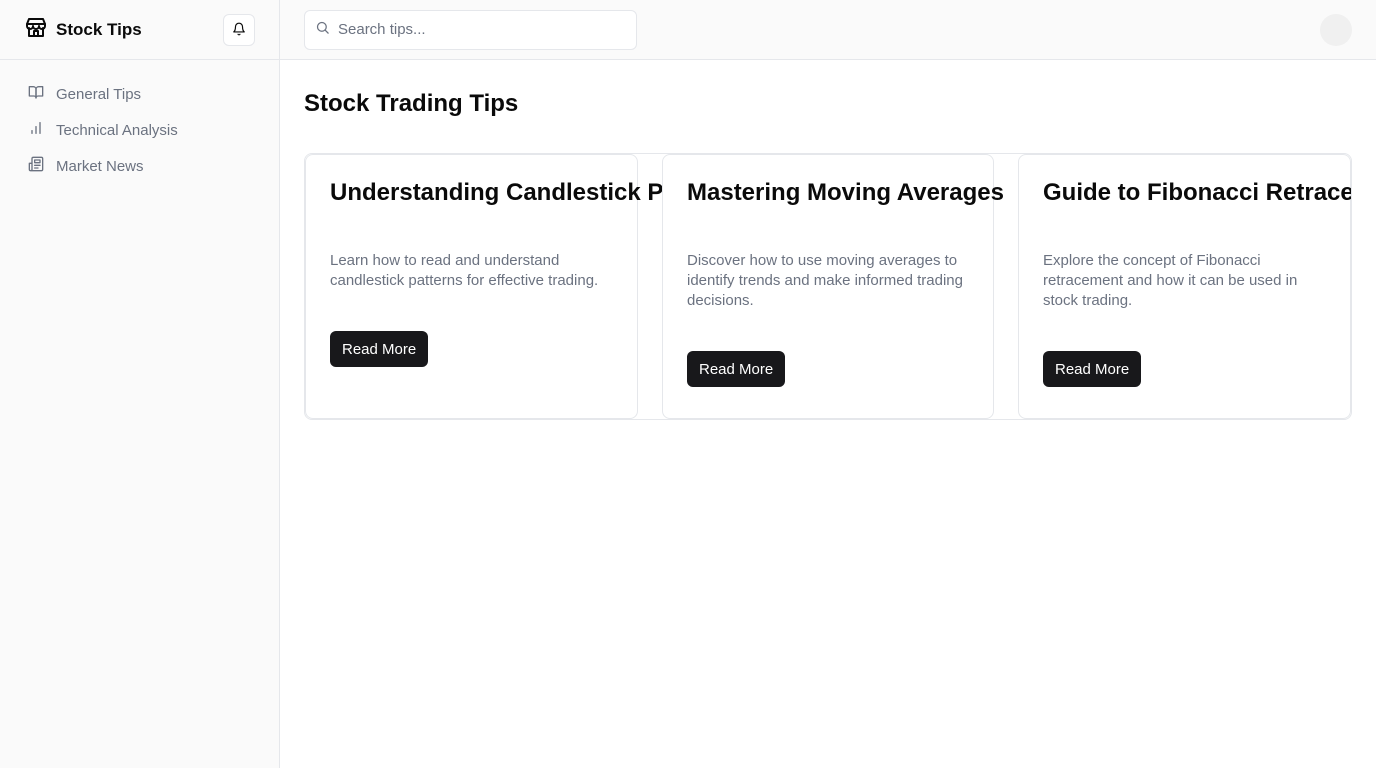 The height and width of the screenshot is (768, 1376). I want to click on tip-card-title: Guide to Fibonacci Retracement, so click(1197, 192).